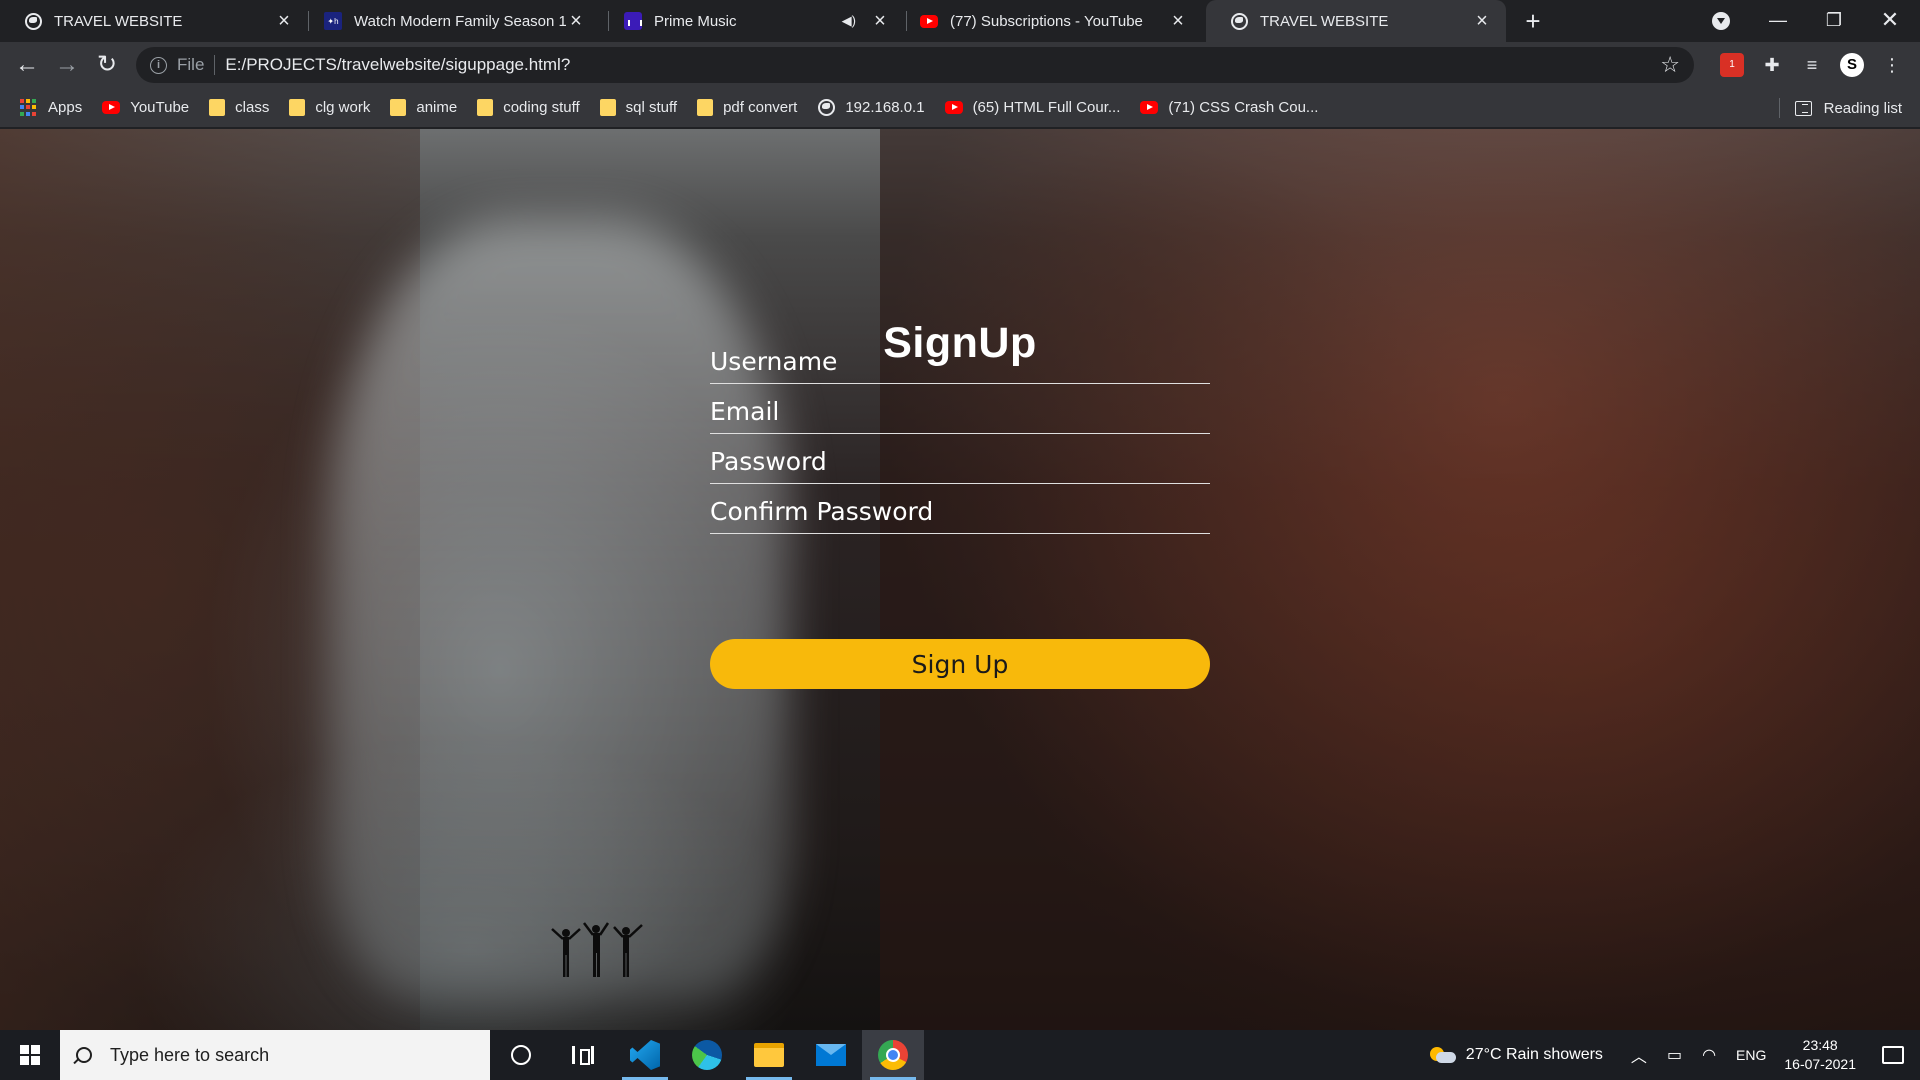 This screenshot has height=1080, width=1920. I want to click on bookmark-folder-coding-stuff: coding stuff, so click(528, 107).